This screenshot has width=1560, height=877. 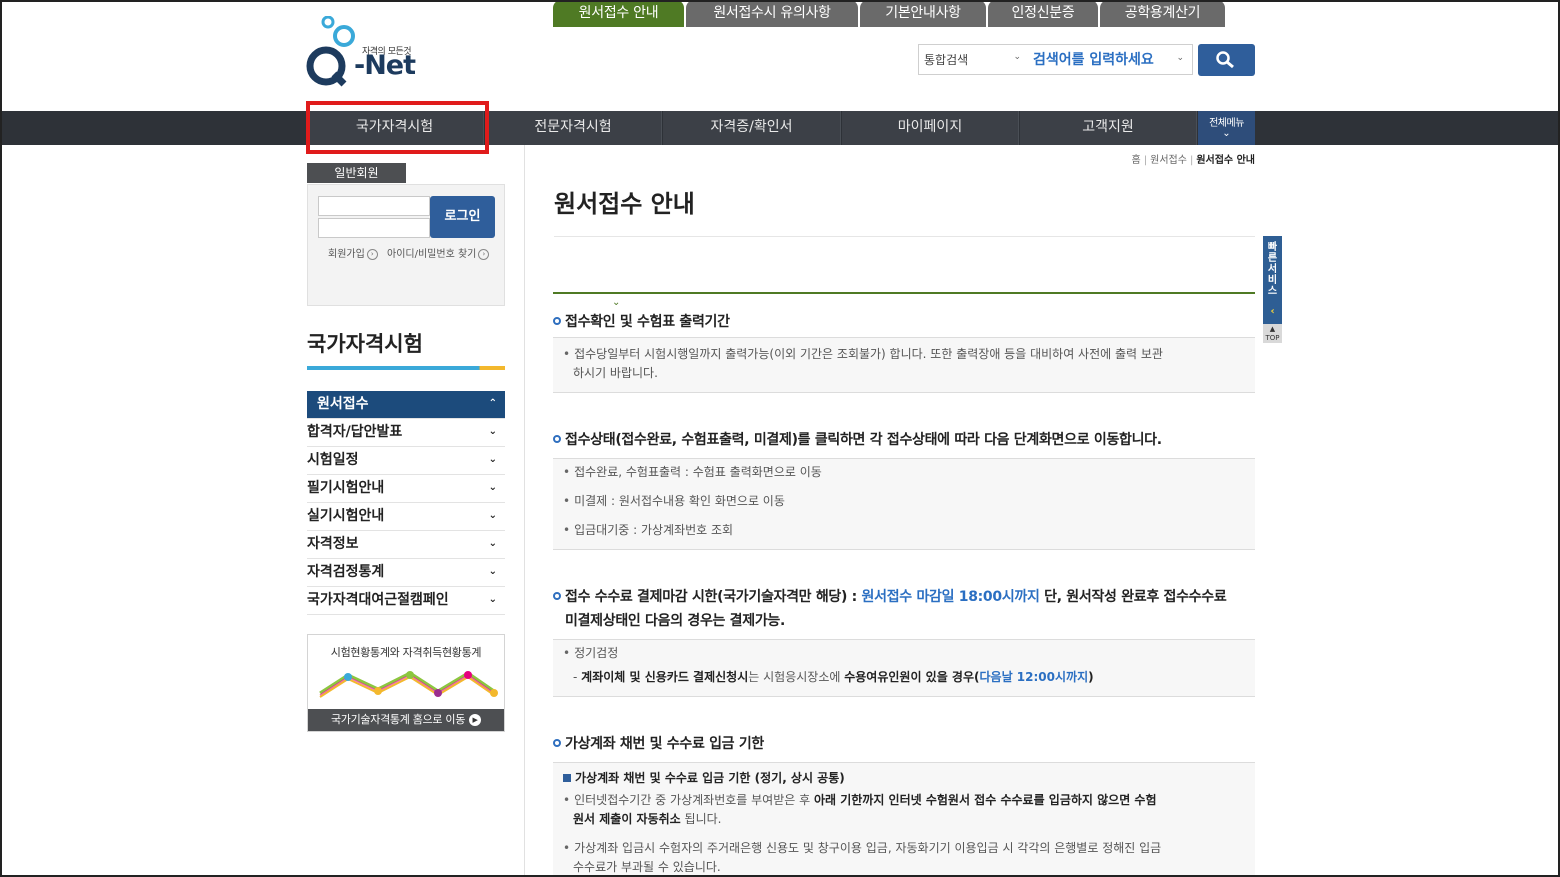 I want to click on section-heading-text: 접수 수수료 결제마감 시한(국가기술자격만 해당) :, so click(x=713, y=597).